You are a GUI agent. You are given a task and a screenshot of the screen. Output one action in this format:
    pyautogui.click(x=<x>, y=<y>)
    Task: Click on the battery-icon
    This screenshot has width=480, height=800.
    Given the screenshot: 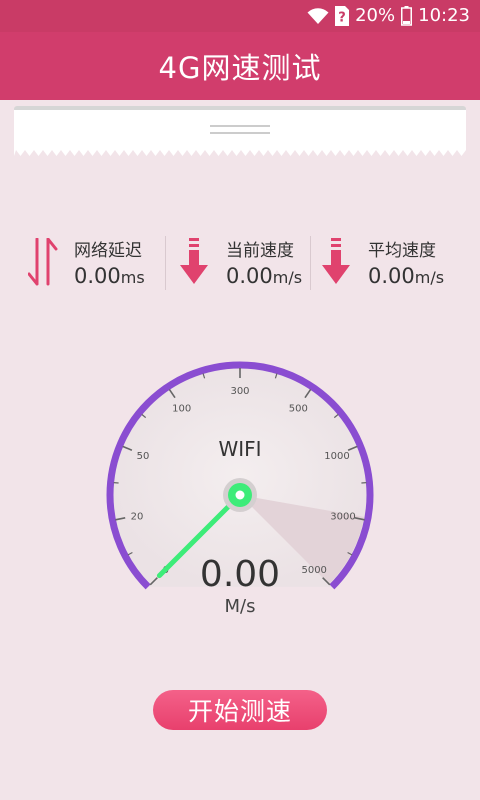 What is the action you would take?
    pyautogui.click(x=407, y=16)
    